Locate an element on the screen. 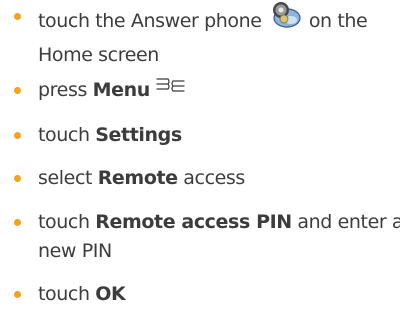  step-text-line2: Home screen is located at coordinates (98, 55).